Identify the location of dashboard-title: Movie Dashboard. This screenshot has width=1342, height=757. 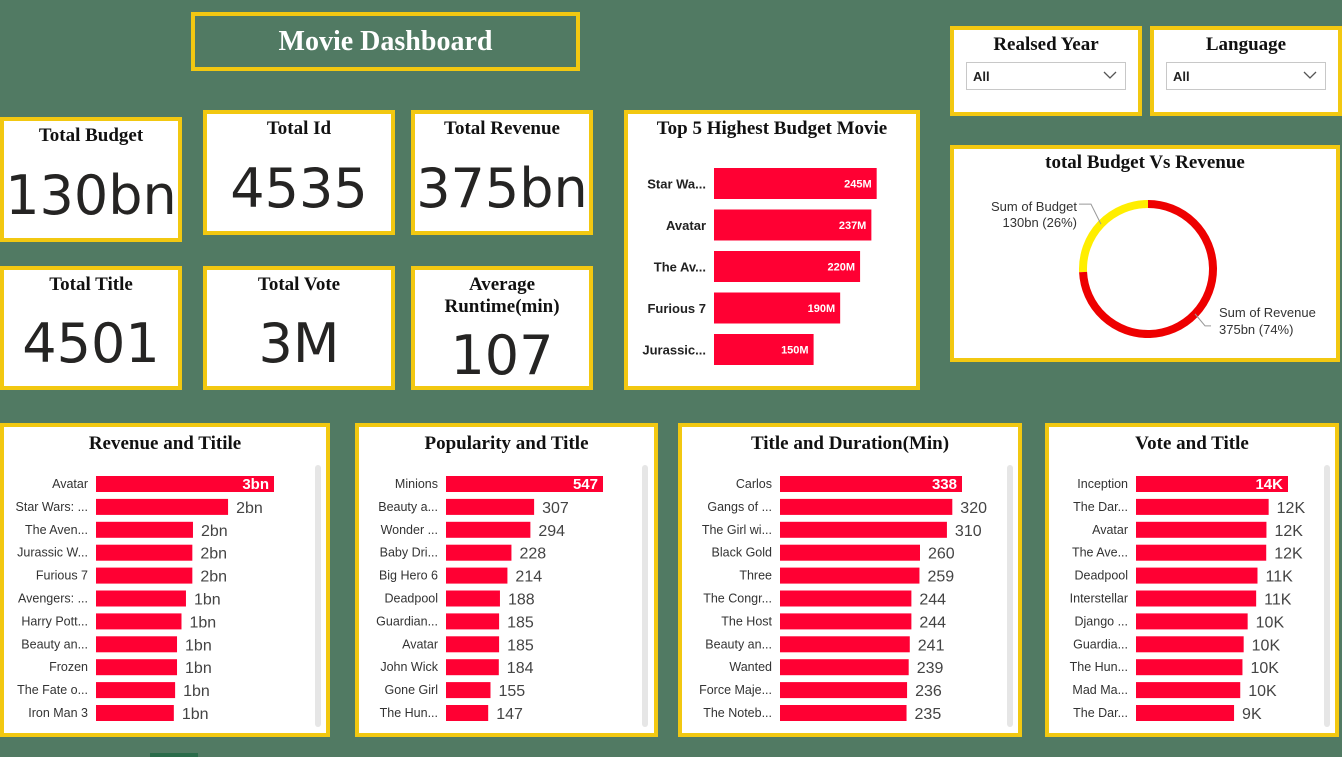
(385, 41).